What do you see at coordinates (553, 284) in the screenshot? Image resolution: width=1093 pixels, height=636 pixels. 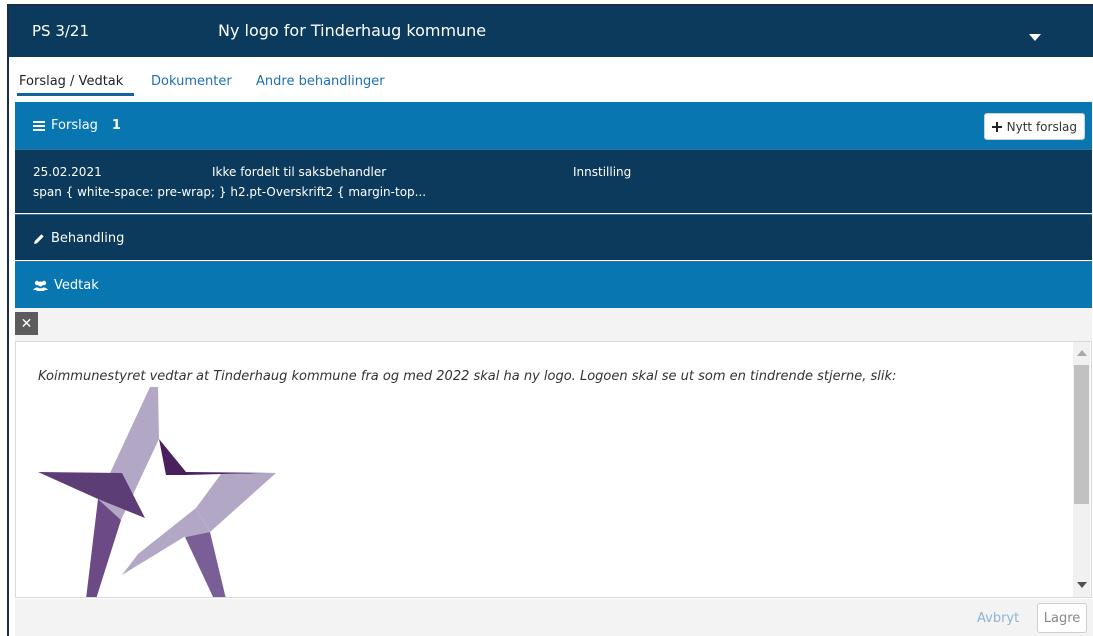 I see `vedtak-section-header: Vedtak` at bounding box center [553, 284].